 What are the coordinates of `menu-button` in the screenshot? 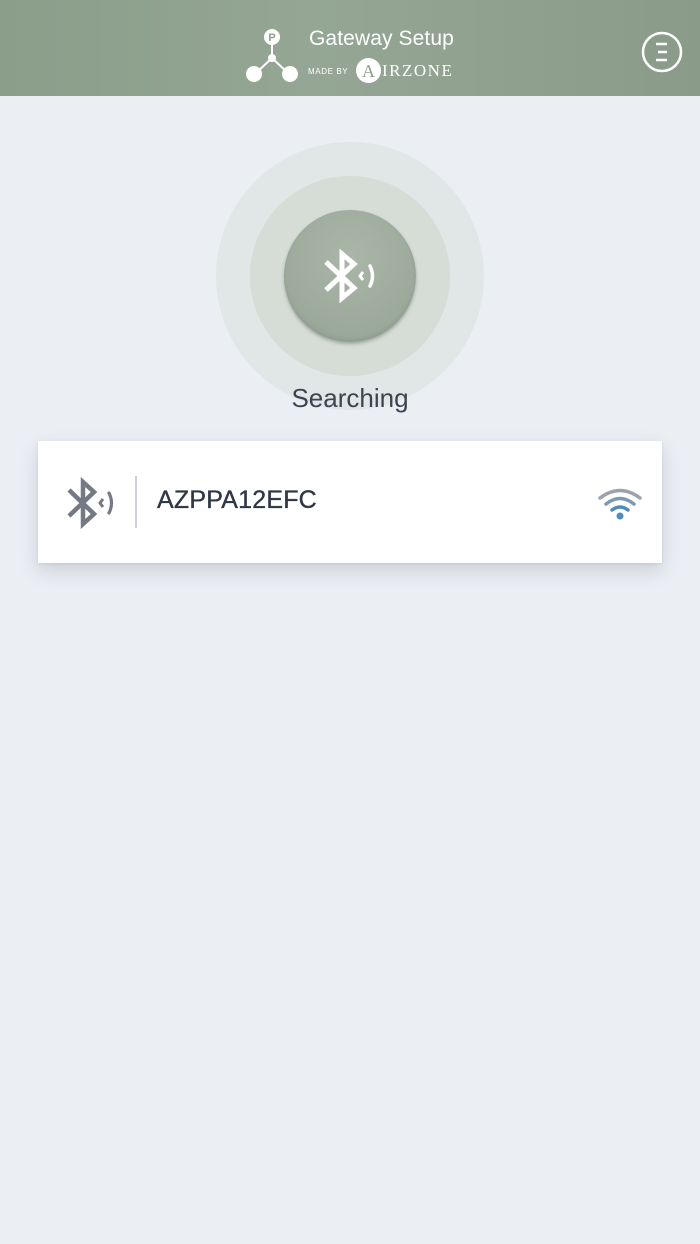 It's located at (662, 52).